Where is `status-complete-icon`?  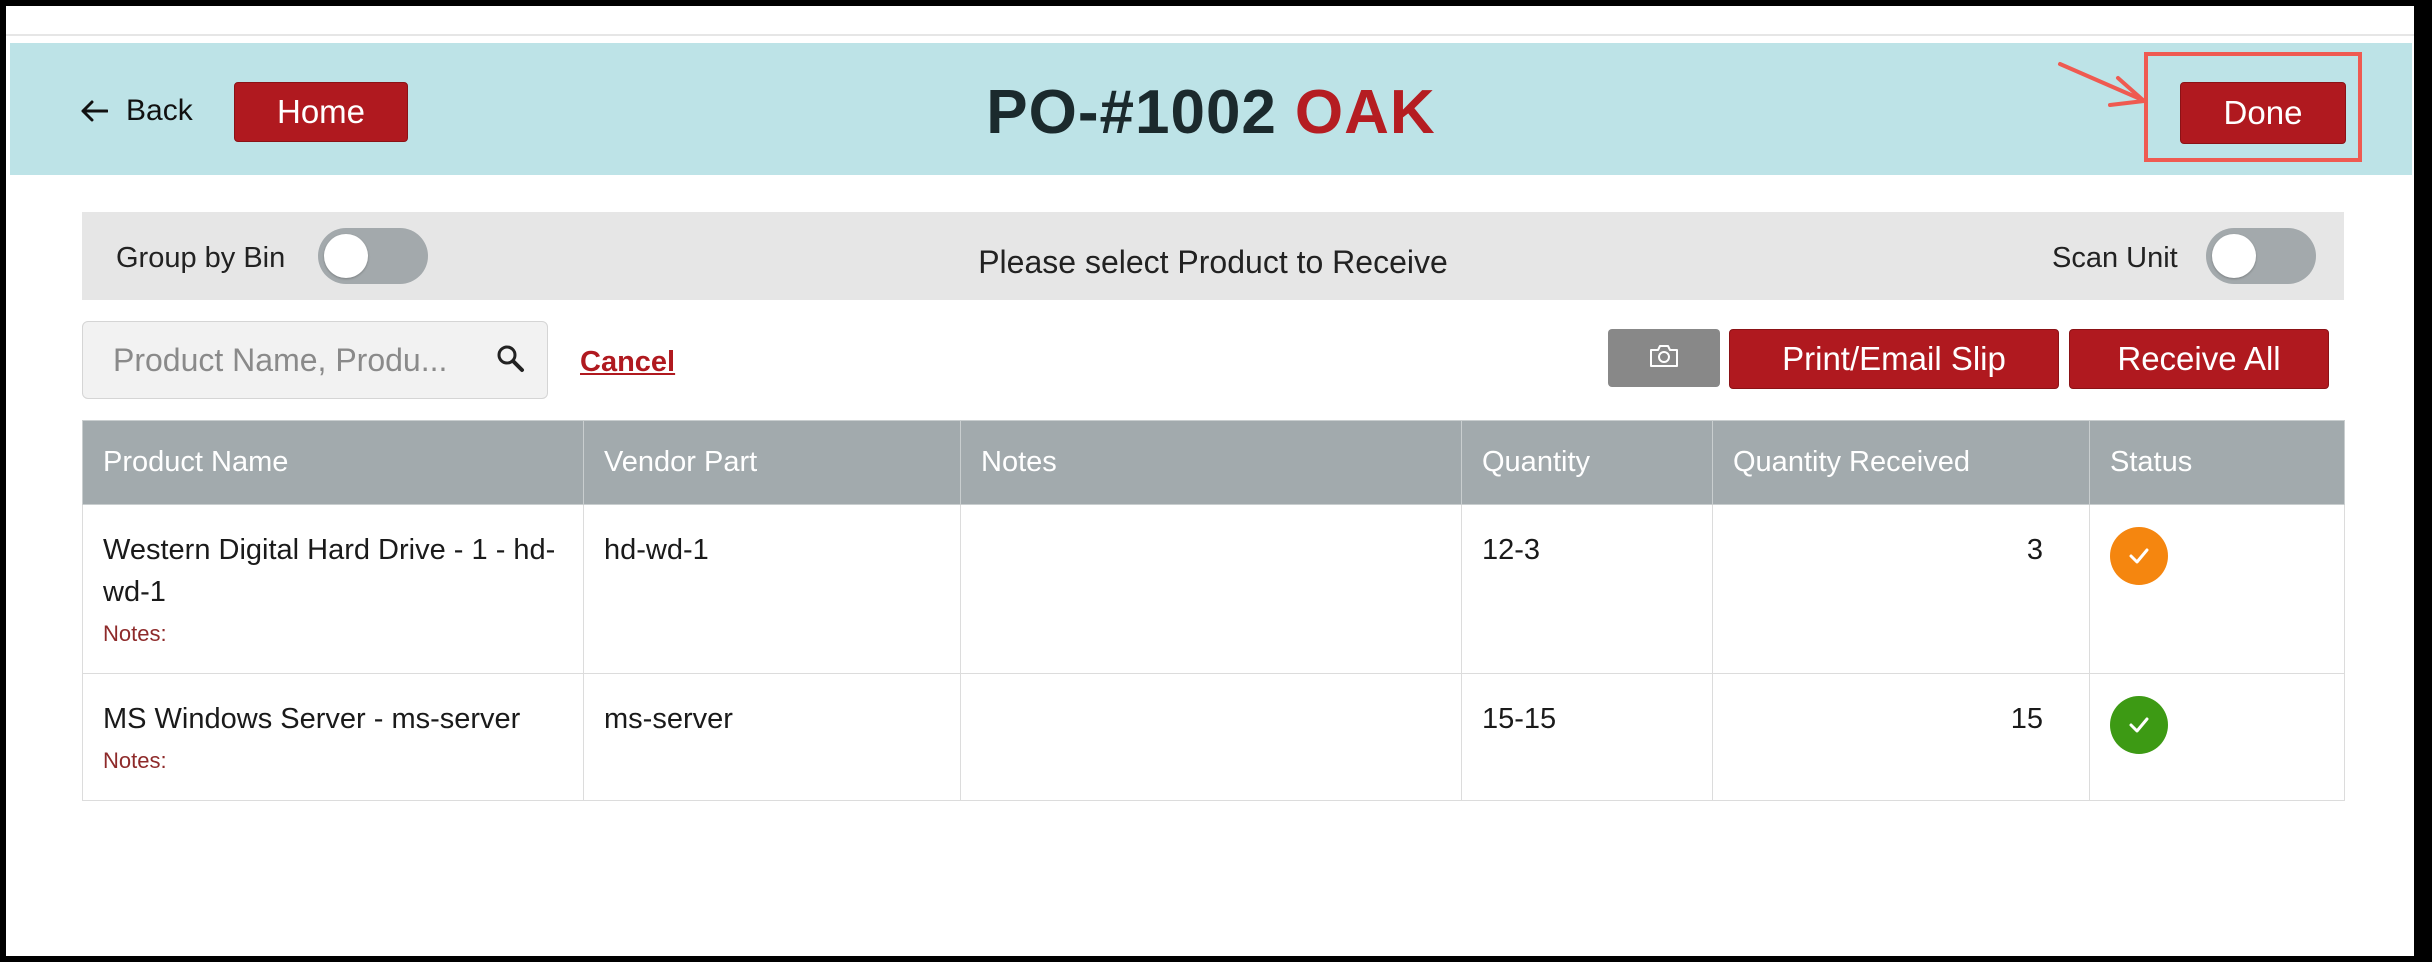 status-complete-icon is located at coordinates (2139, 725).